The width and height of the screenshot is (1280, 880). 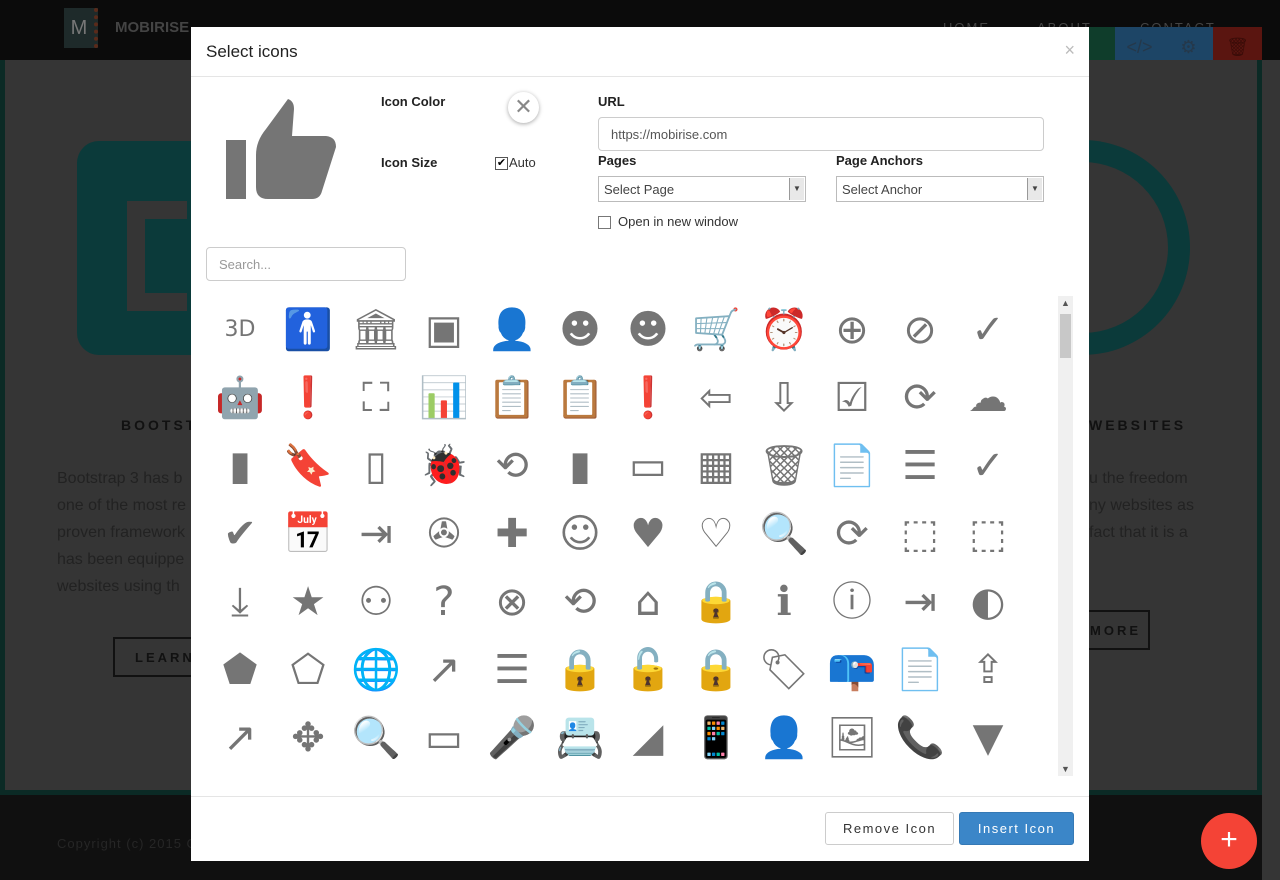 I want to click on assignment-returned-icon: ⇩, so click(x=784, y=398).